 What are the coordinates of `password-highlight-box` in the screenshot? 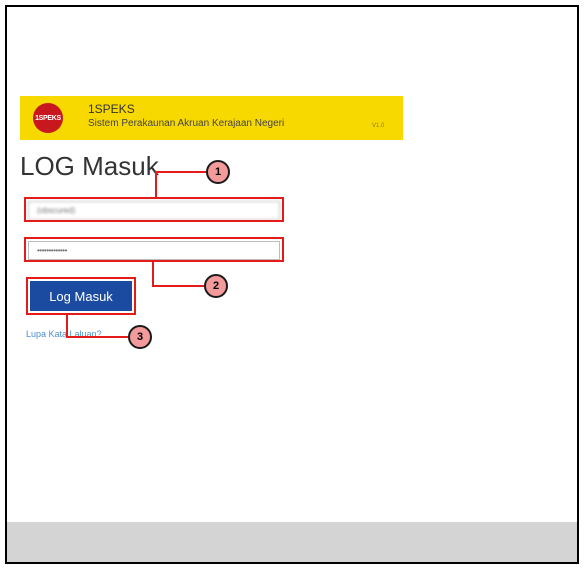 It's located at (154, 249).